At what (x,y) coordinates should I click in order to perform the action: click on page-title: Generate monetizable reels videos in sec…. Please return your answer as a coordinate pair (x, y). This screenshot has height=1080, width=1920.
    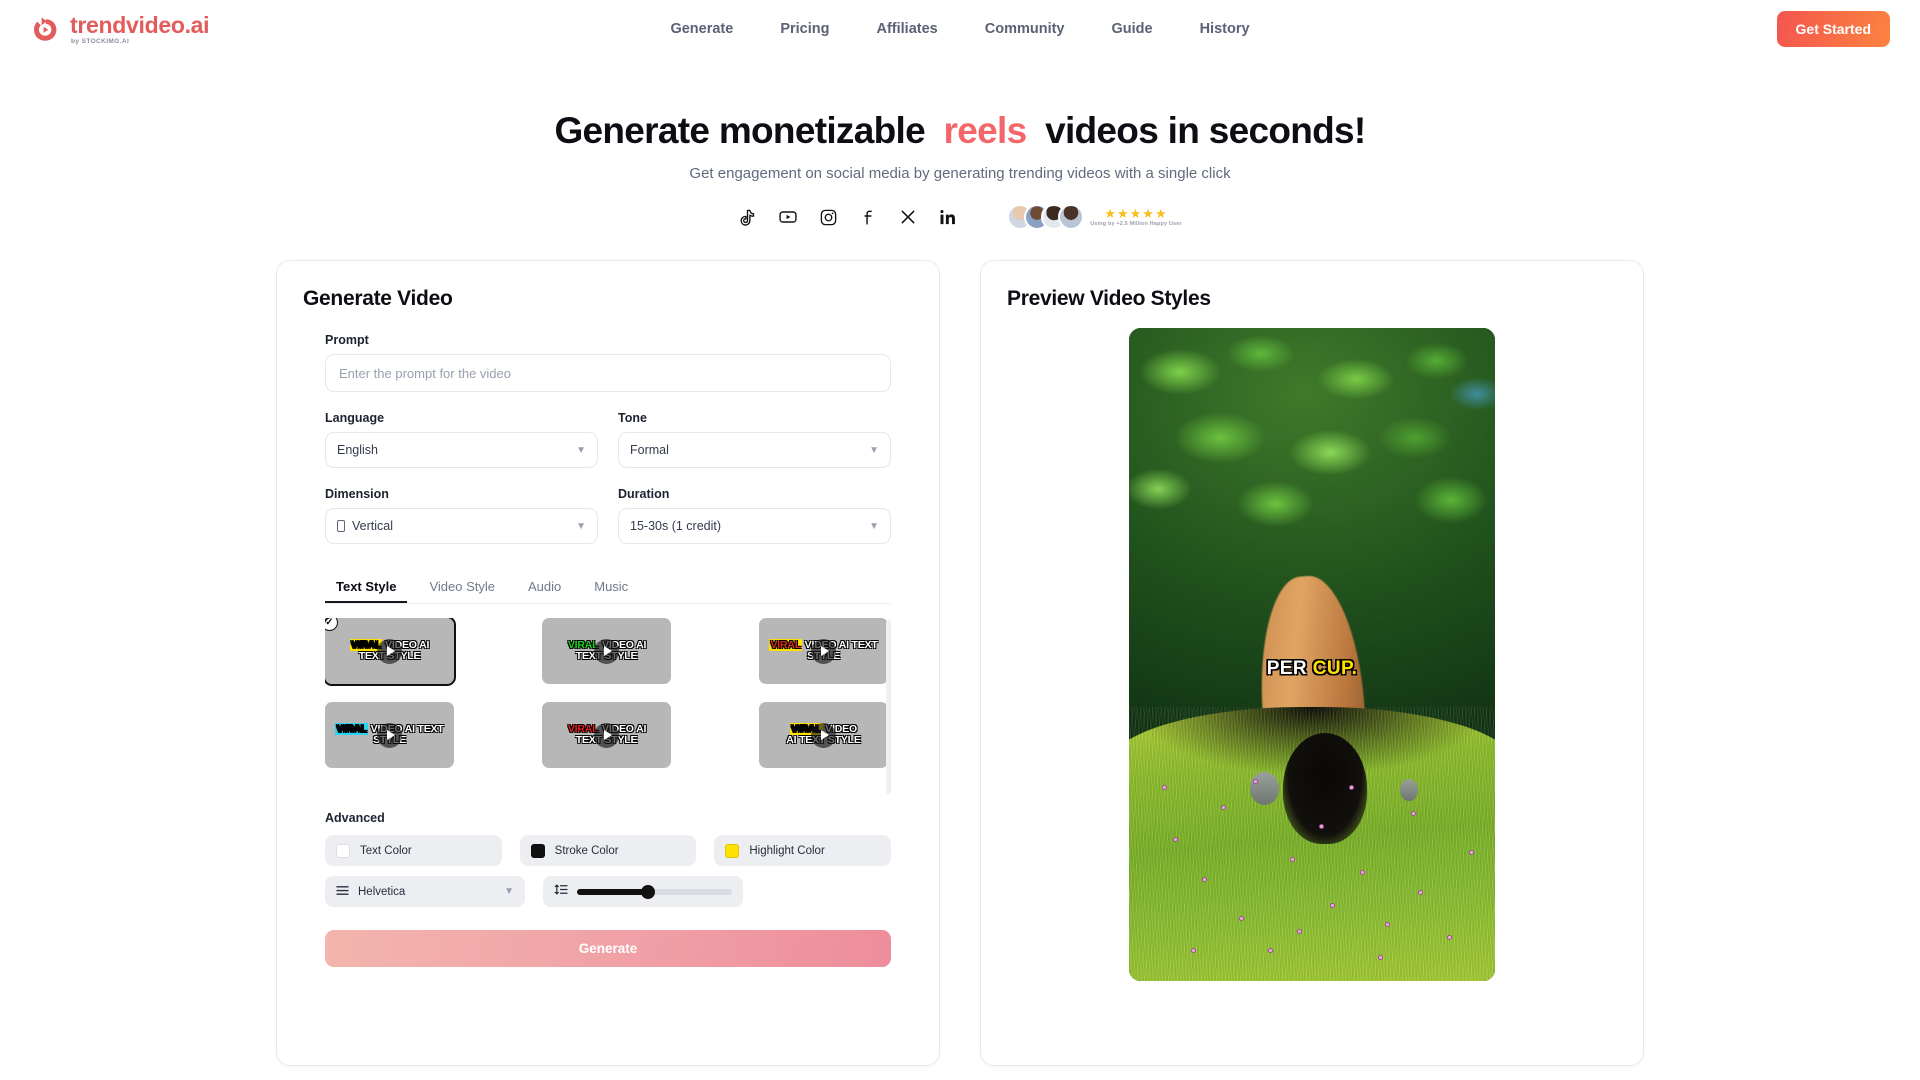
    Looking at the image, I should click on (960, 131).